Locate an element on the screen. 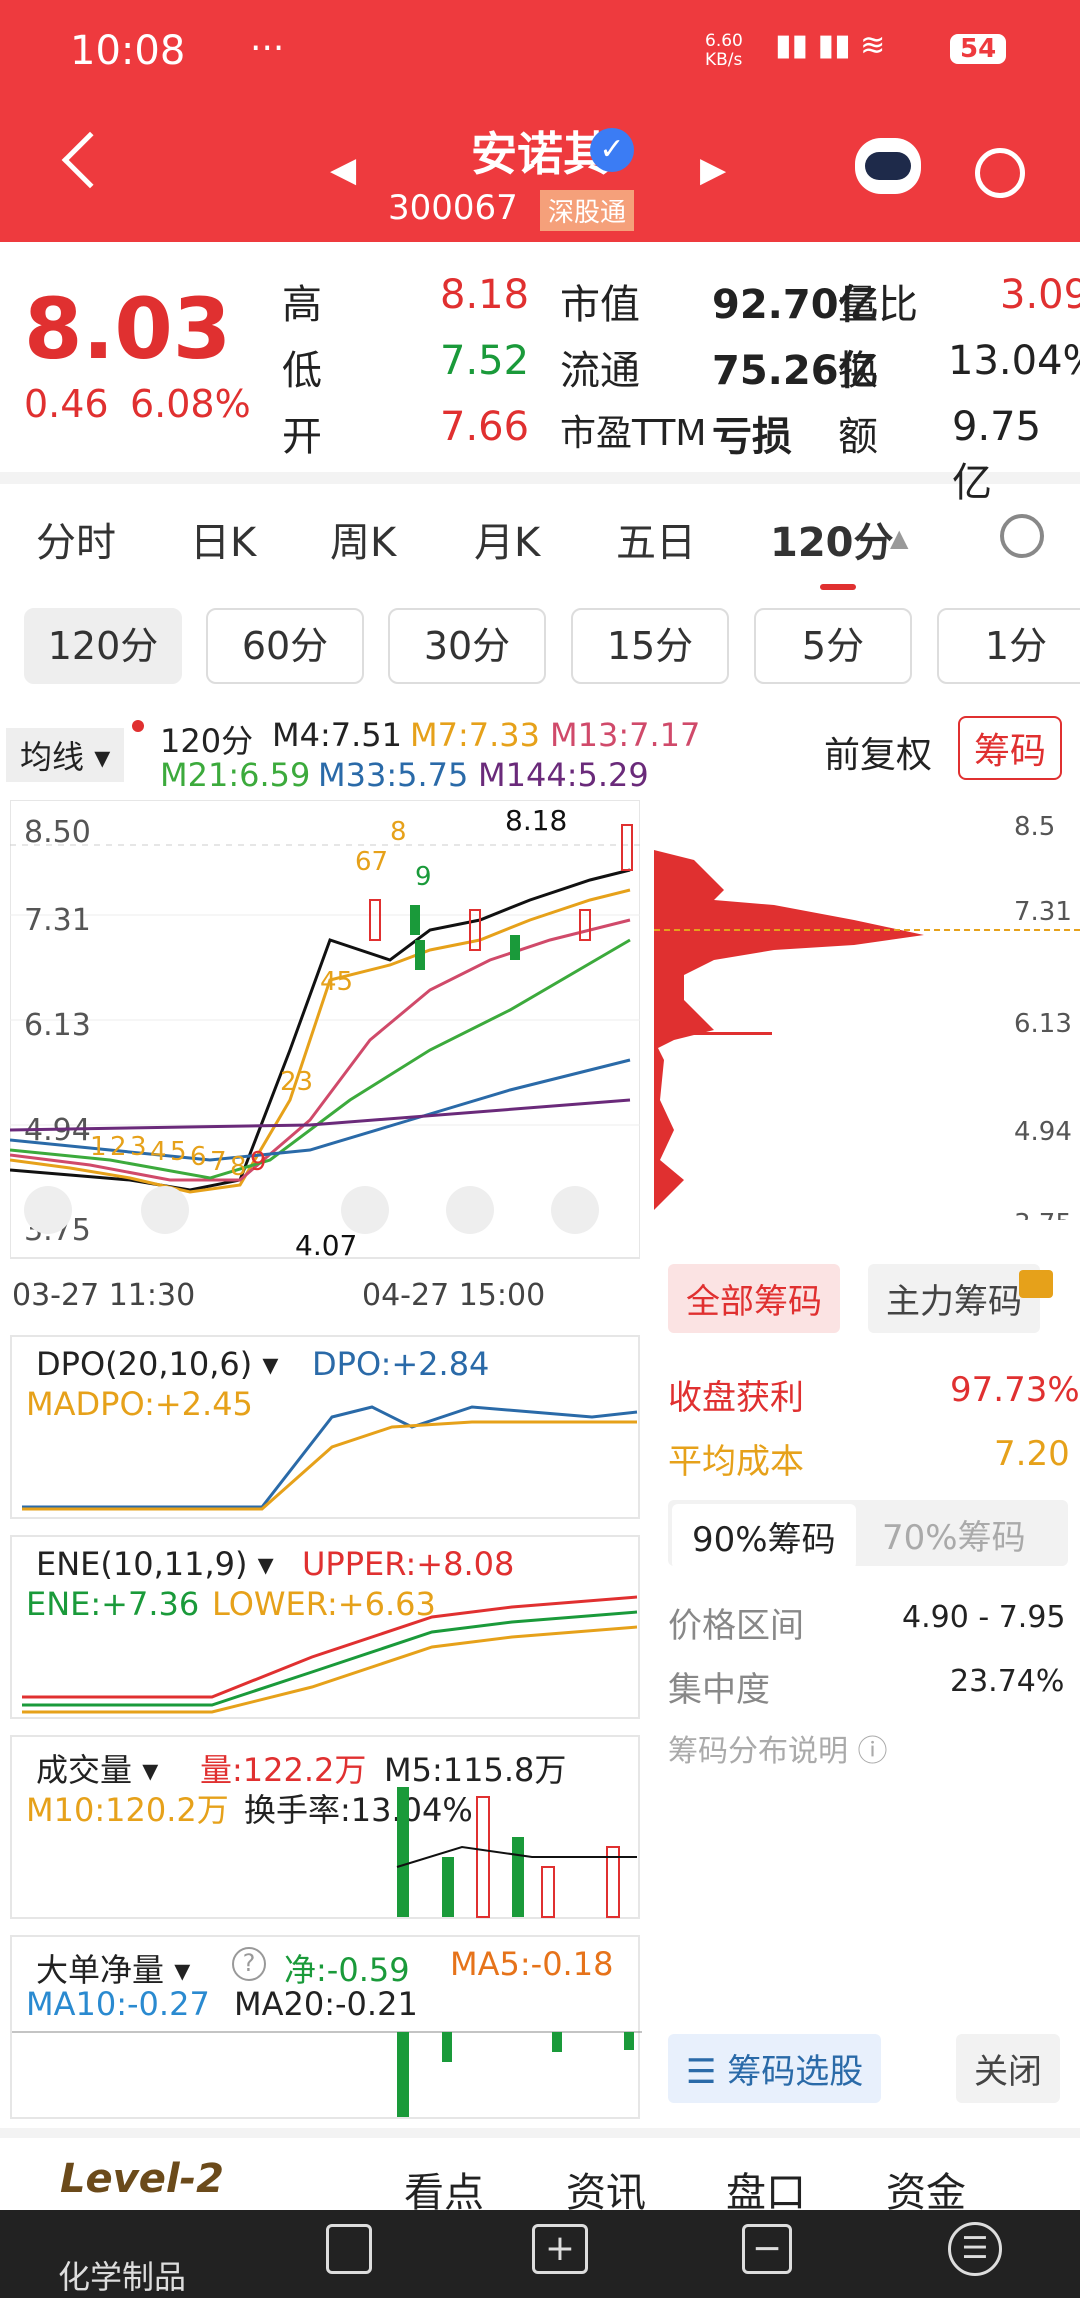 The height and width of the screenshot is (2298, 1080). tab-daily: 日K is located at coordinates (223, 539).